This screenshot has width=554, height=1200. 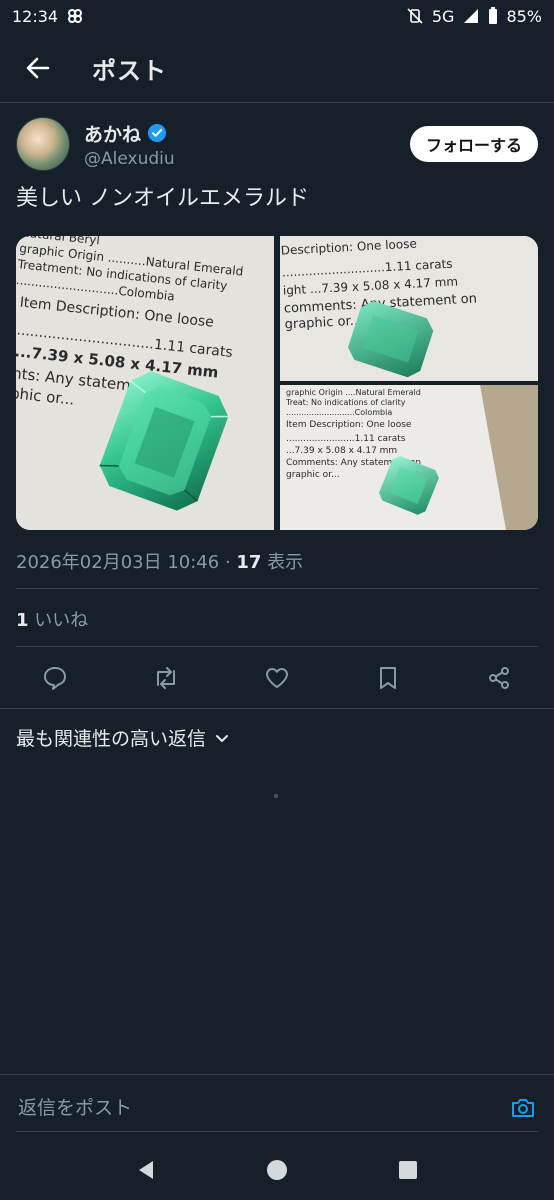 I want to click on post-timestamp: 2026年02月03日 10:46, so click(x=118, y=562).